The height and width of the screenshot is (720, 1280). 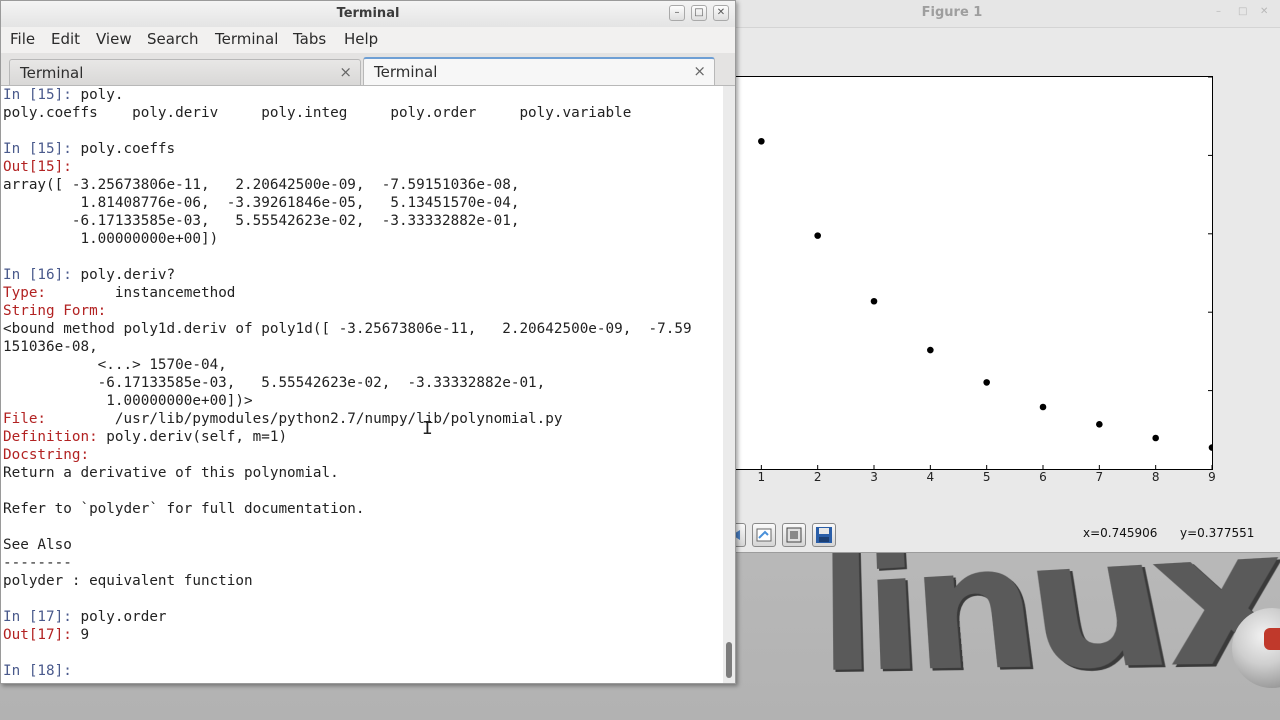 What do you see at coordinates (115, 365) in the screenshot?
I see `terminal-text: <...> 1570e-04,` at bounding box center [115, 365].